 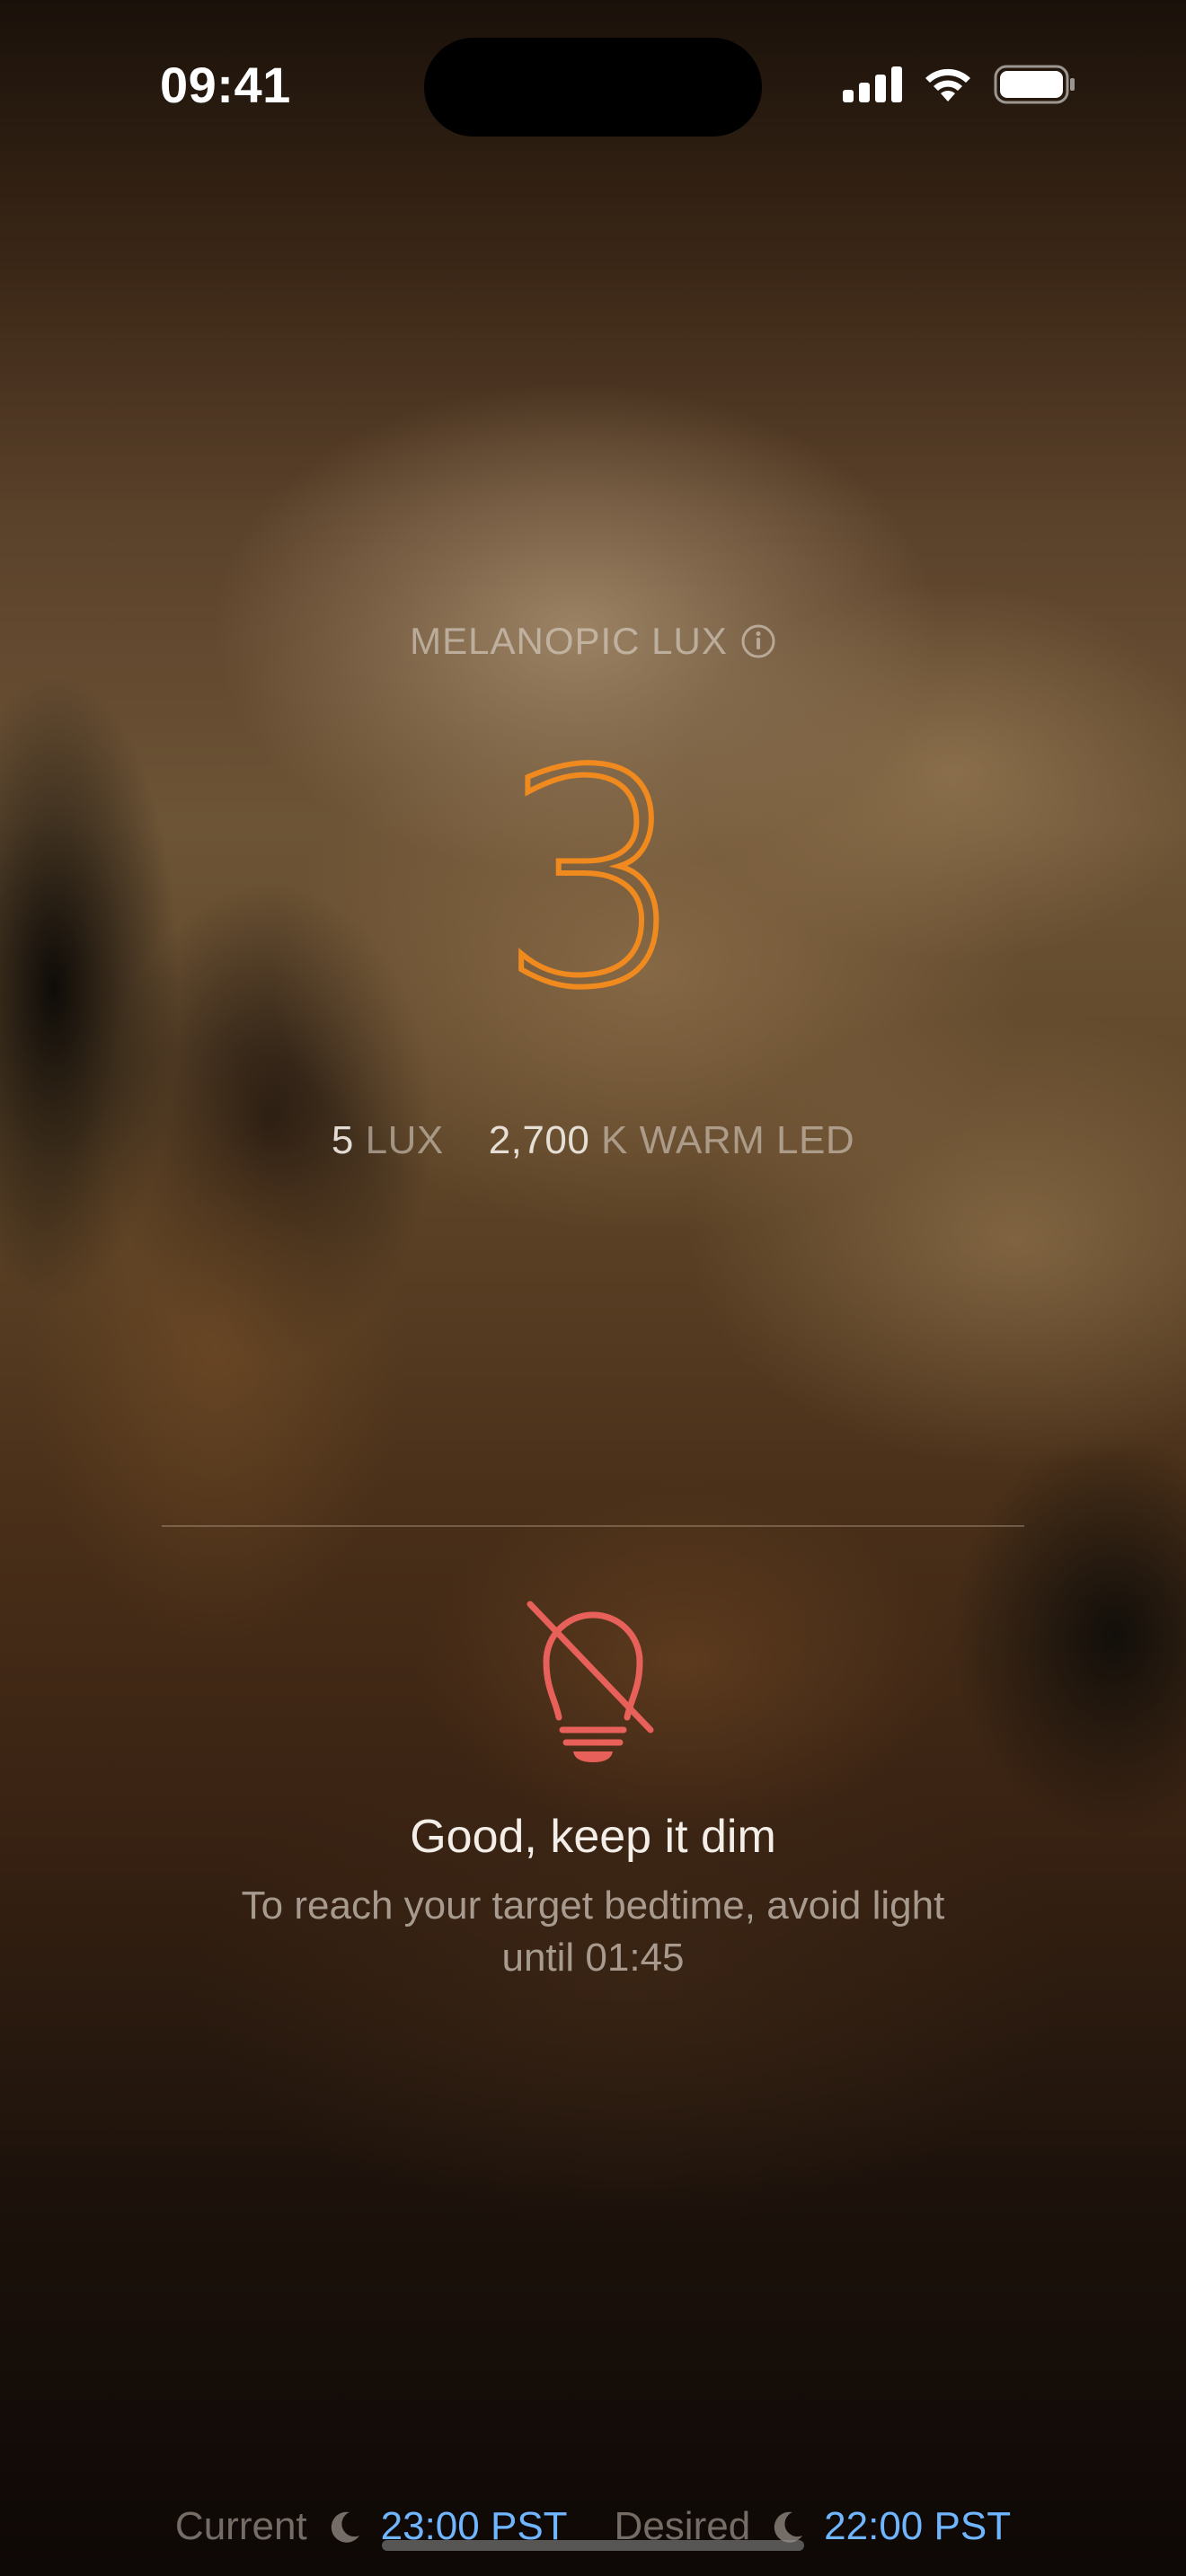 I want to click on desired-bedtime-value: 22:00 PST, so click(x=918, y=2526).